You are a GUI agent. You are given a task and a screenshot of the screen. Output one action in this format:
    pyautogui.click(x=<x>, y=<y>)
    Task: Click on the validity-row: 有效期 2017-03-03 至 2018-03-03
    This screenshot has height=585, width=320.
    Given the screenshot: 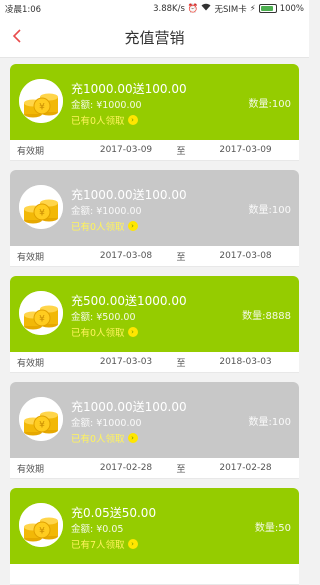 What is the action you would take?
    pyautogui.click(x=154, y=362)
    